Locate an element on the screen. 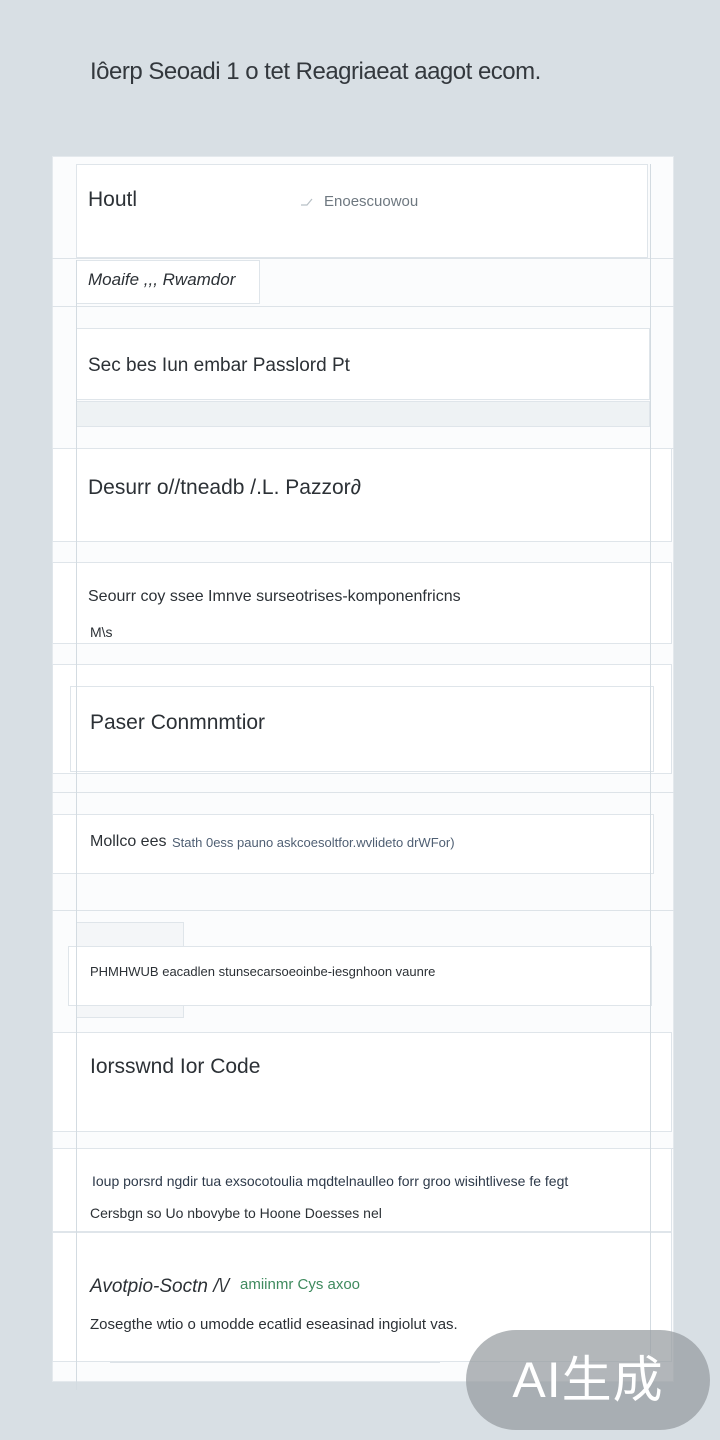  field-label-2: Moaife ,,, Rwamdor is located at coordinates (162, 279).